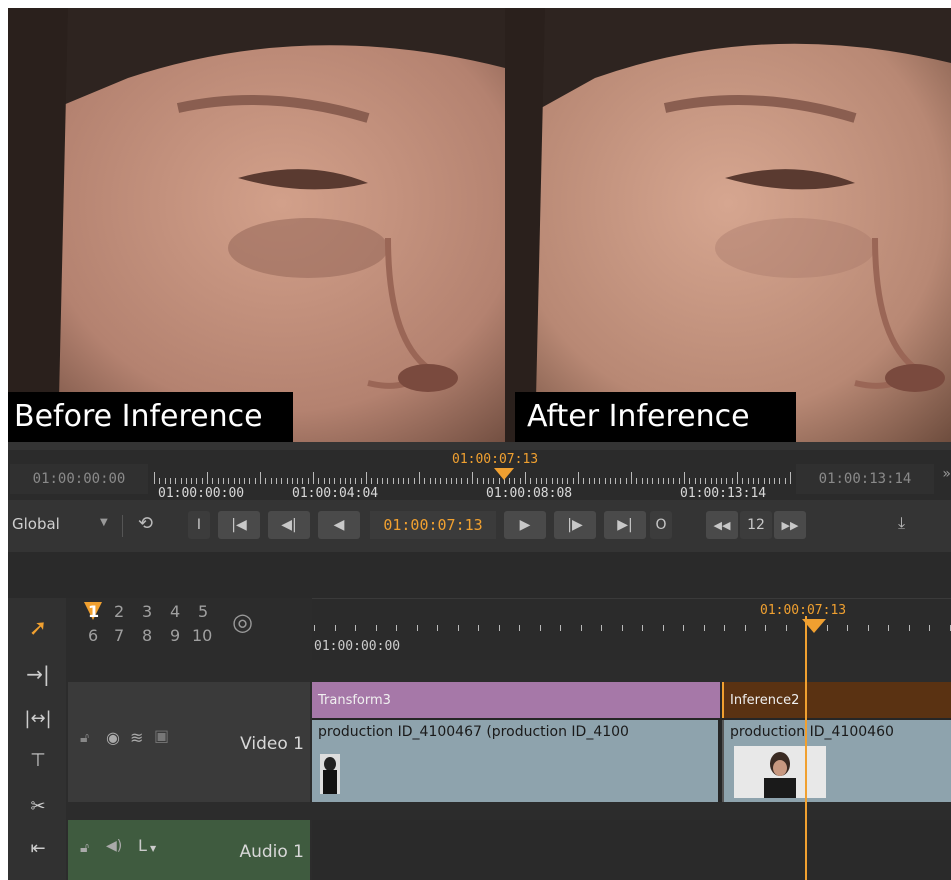 This screenshot has height=880, width=951. What do you see at coordinates (38, 806) in the screenshot?
I see `razor-tool-icon: ✂` at bounding box center [38, 806].